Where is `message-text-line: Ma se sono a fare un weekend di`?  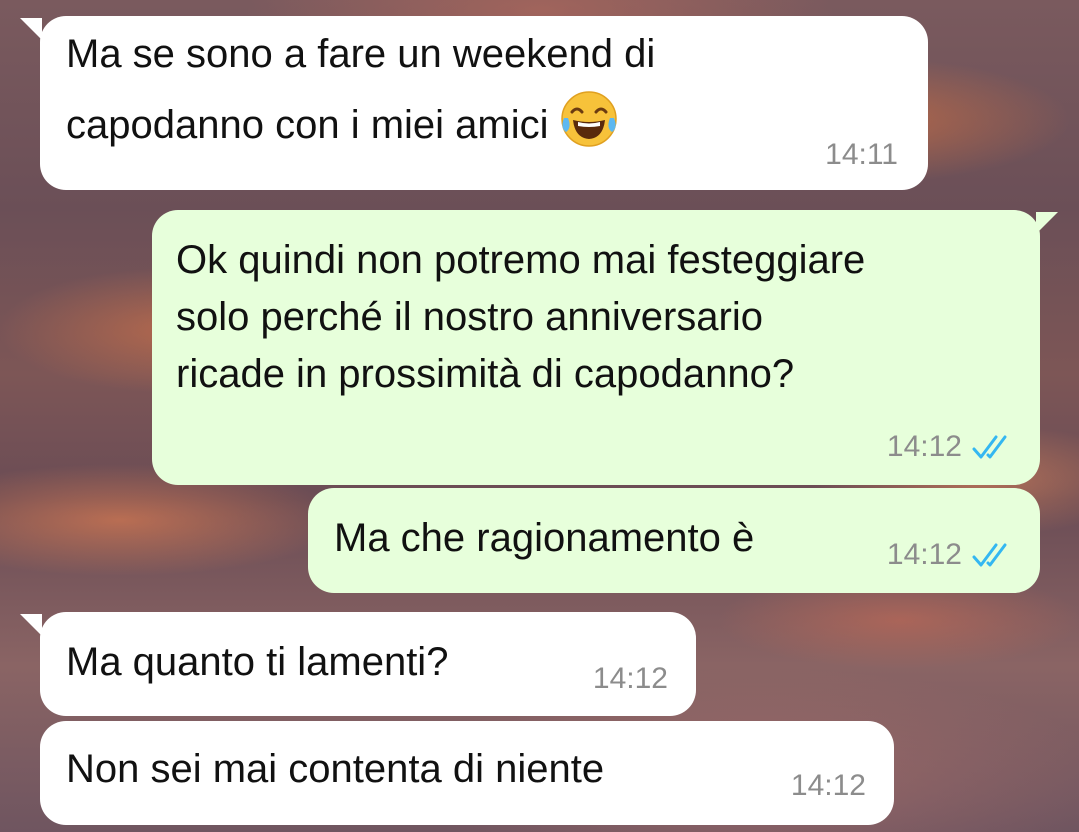
message-text-line: Ma se sono a fare un weekend di is located at coordinates (361, 54).